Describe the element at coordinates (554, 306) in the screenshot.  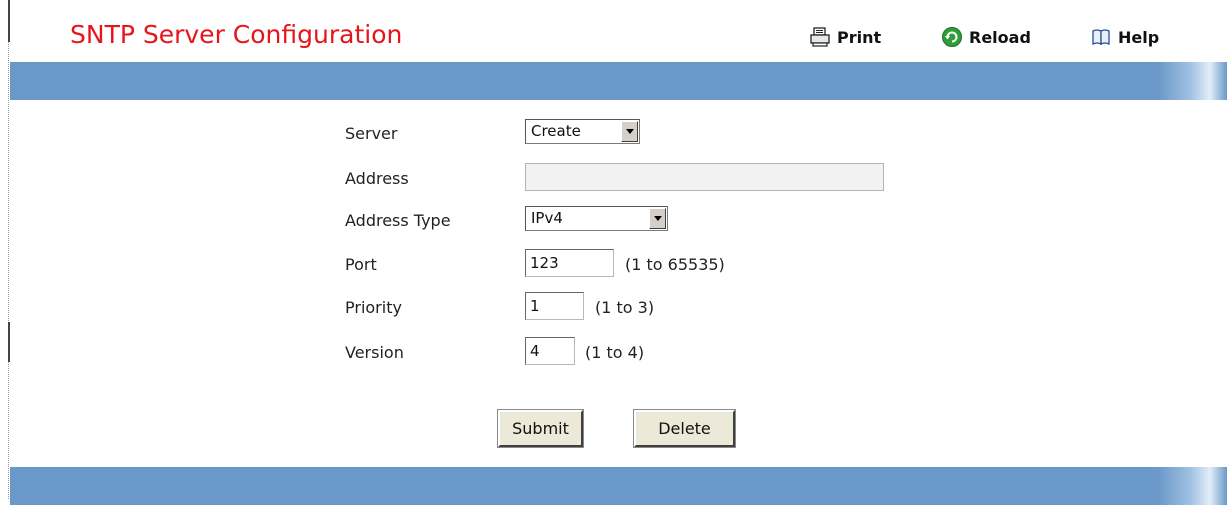
I see `priority-input` at that location.